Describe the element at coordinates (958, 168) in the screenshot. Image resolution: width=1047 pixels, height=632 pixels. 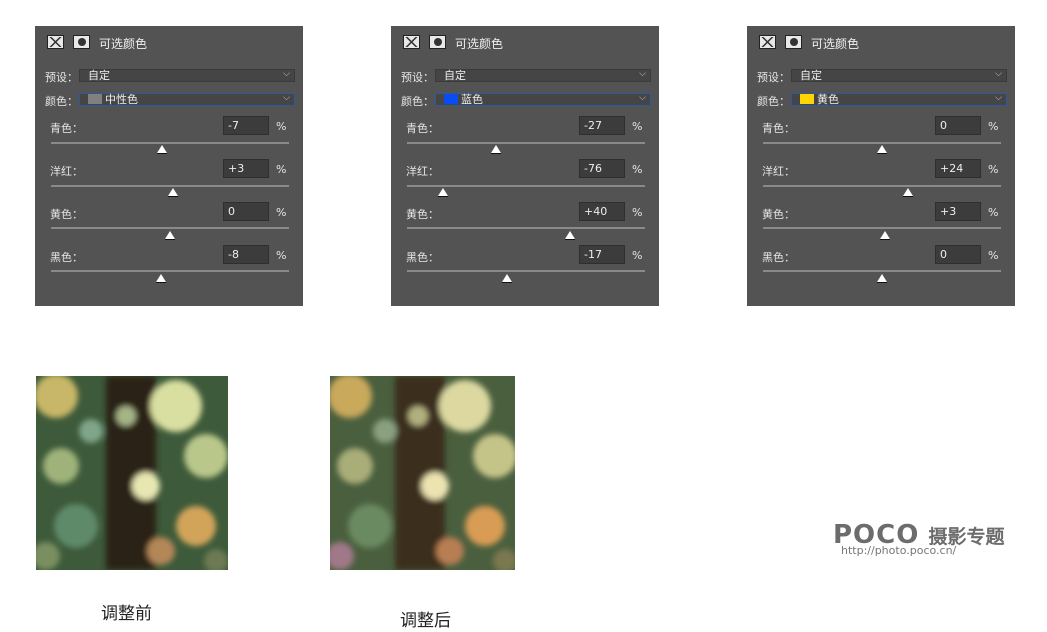
I see `magenta-value-input: +24` at that location.